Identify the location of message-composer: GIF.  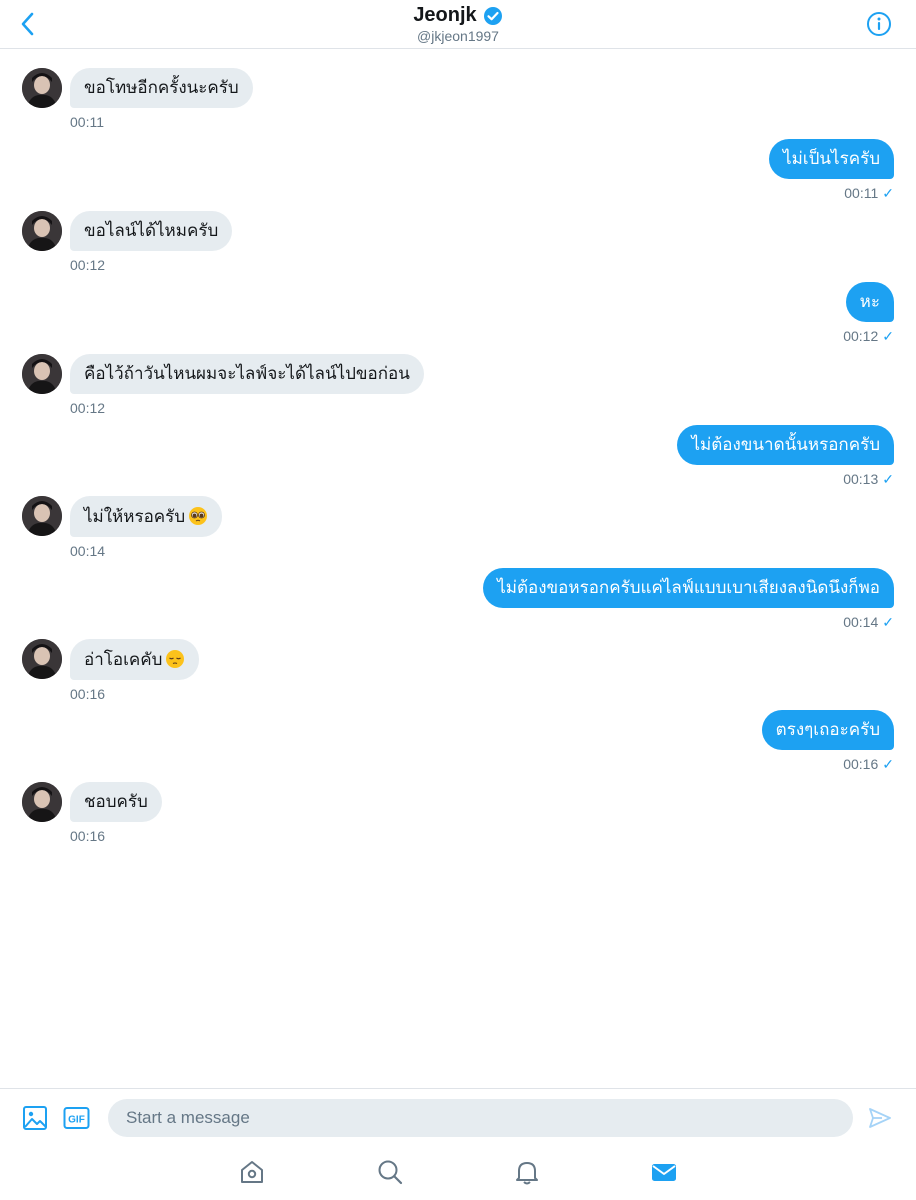
(458, 1118).